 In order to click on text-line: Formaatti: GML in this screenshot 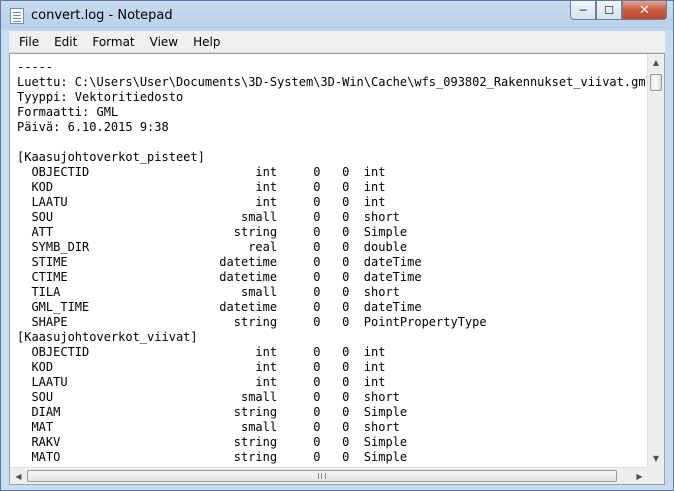, I will do `click(68, 112)`.